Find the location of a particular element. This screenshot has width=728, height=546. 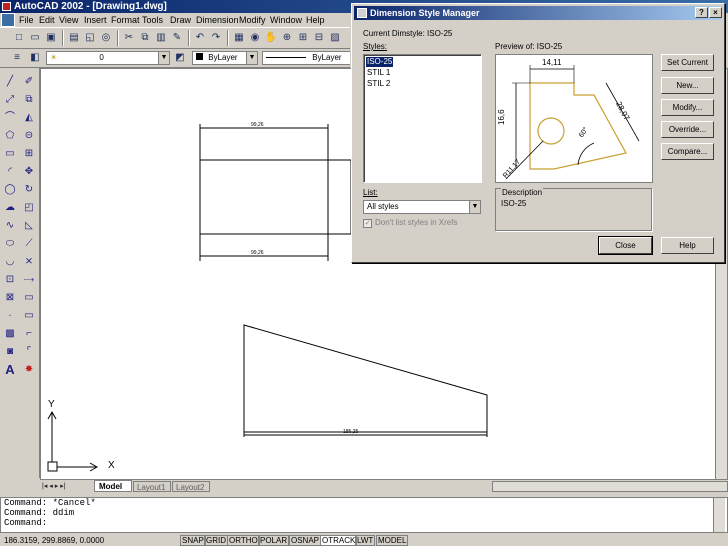

make-current-layer-icon: ◩ is located at coordinates (180, 58).